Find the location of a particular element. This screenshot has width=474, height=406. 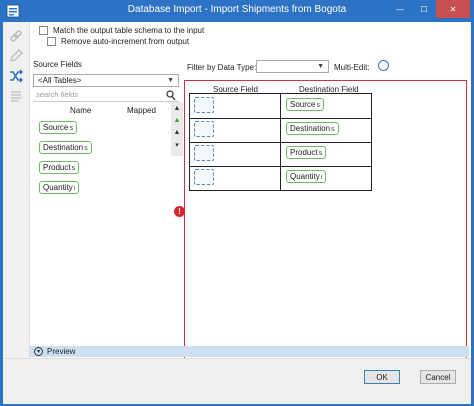

destination-field-quantity: Quantity I is located at coordinates (306, 176).